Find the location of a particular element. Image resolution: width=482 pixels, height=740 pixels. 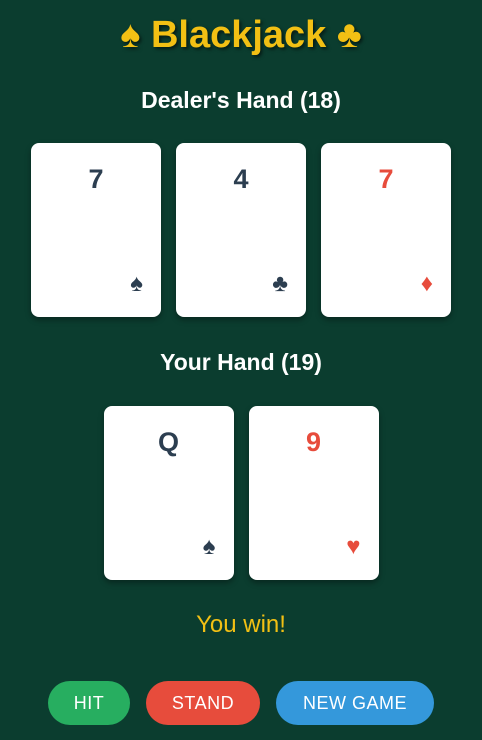

card-rank: 4 is located at coordinates (241, 179).